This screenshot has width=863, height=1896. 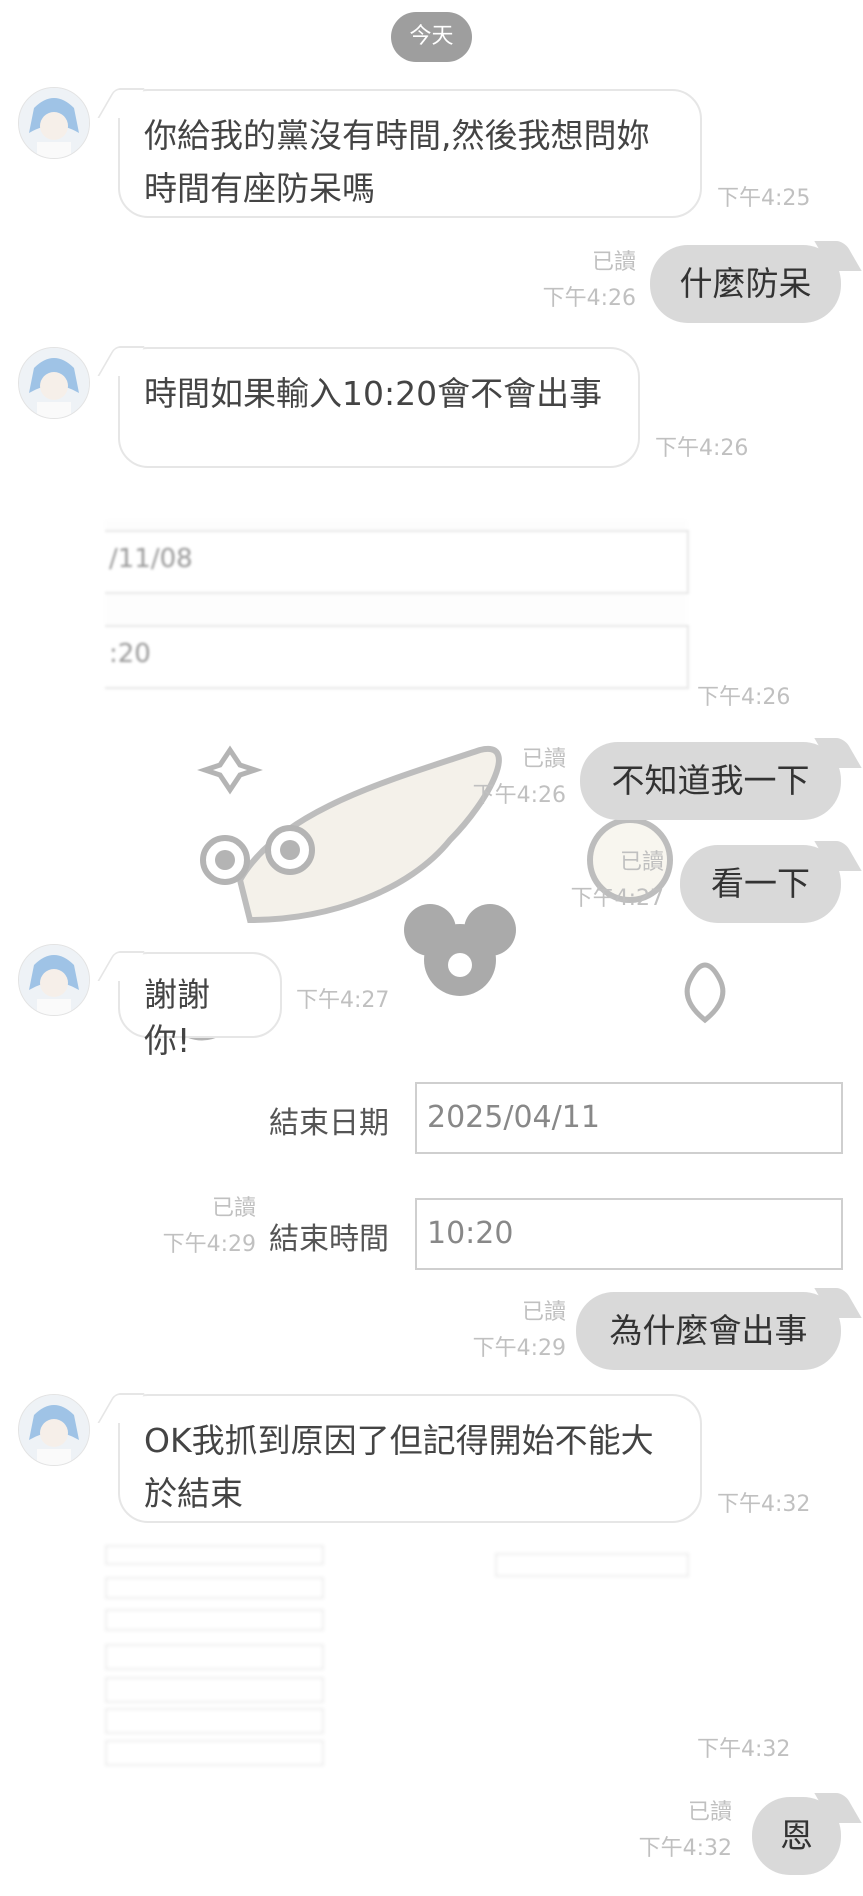 I want to click on message-text: 不知道我一下, so click(x=710, y=780).